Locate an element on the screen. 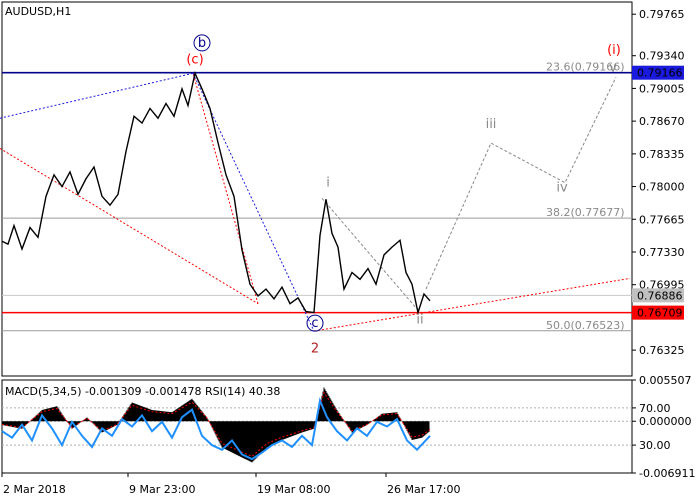 The height and width of the screenshot is (500, 700). price-axis-tick-label: 0.77330 is located at coordinates (662, 252).